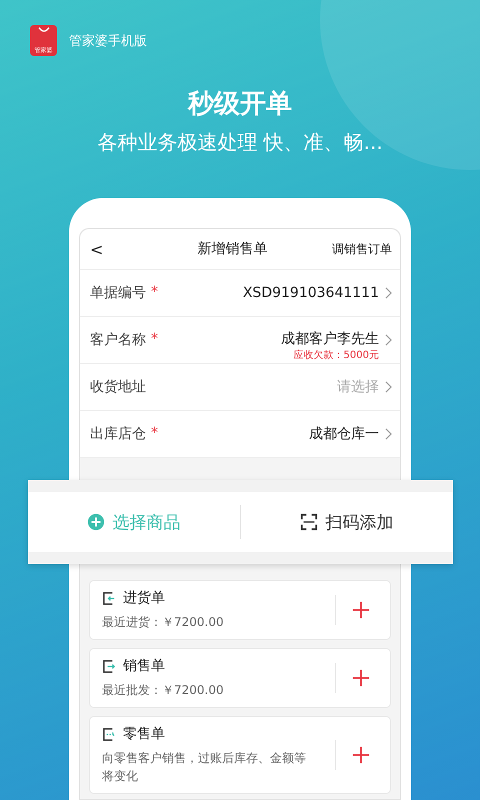 The width and height of the screenshot is (480, 800). What do you see at coordinates (95, 522) in the screenshot?
I see `plus-circle-icon` at bounding box center [95, 522].